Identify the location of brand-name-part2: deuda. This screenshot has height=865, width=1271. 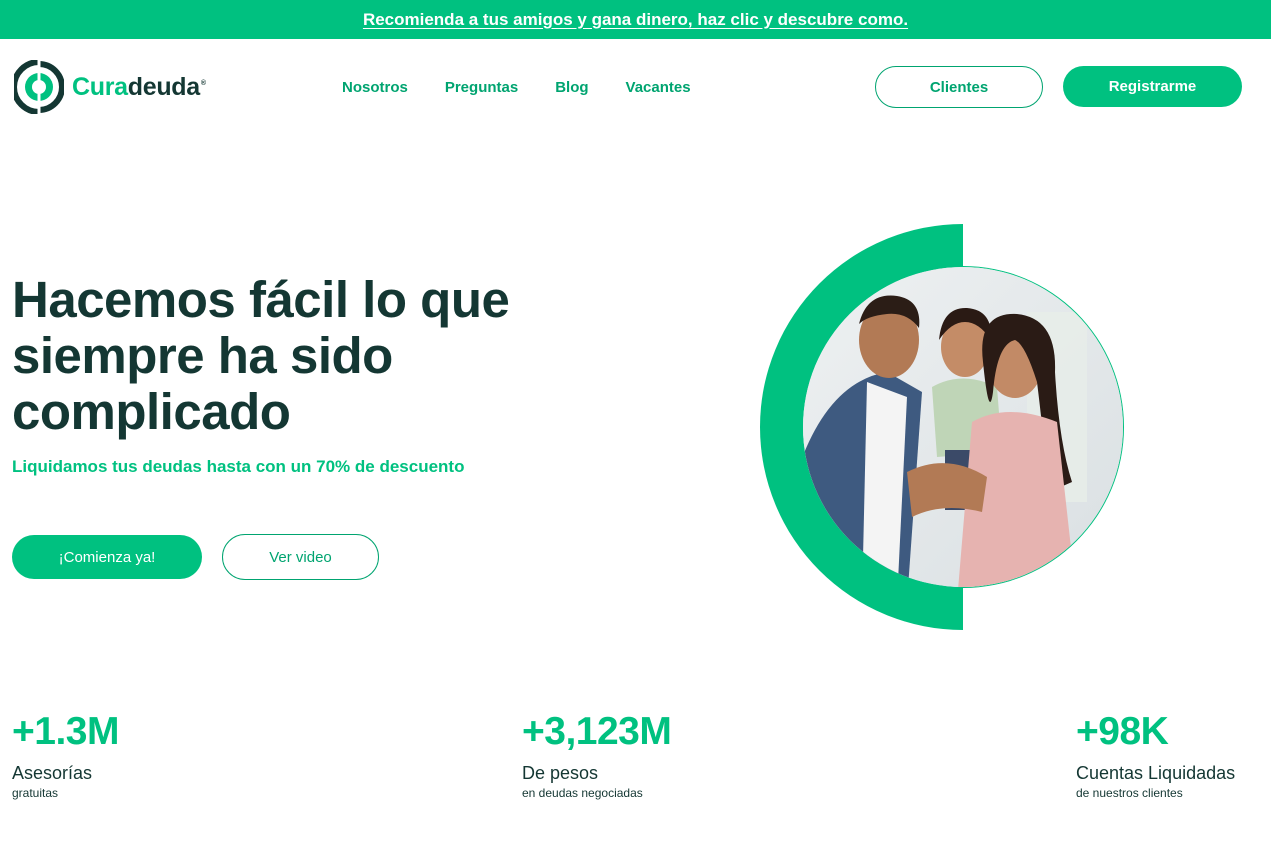
(163, 86).